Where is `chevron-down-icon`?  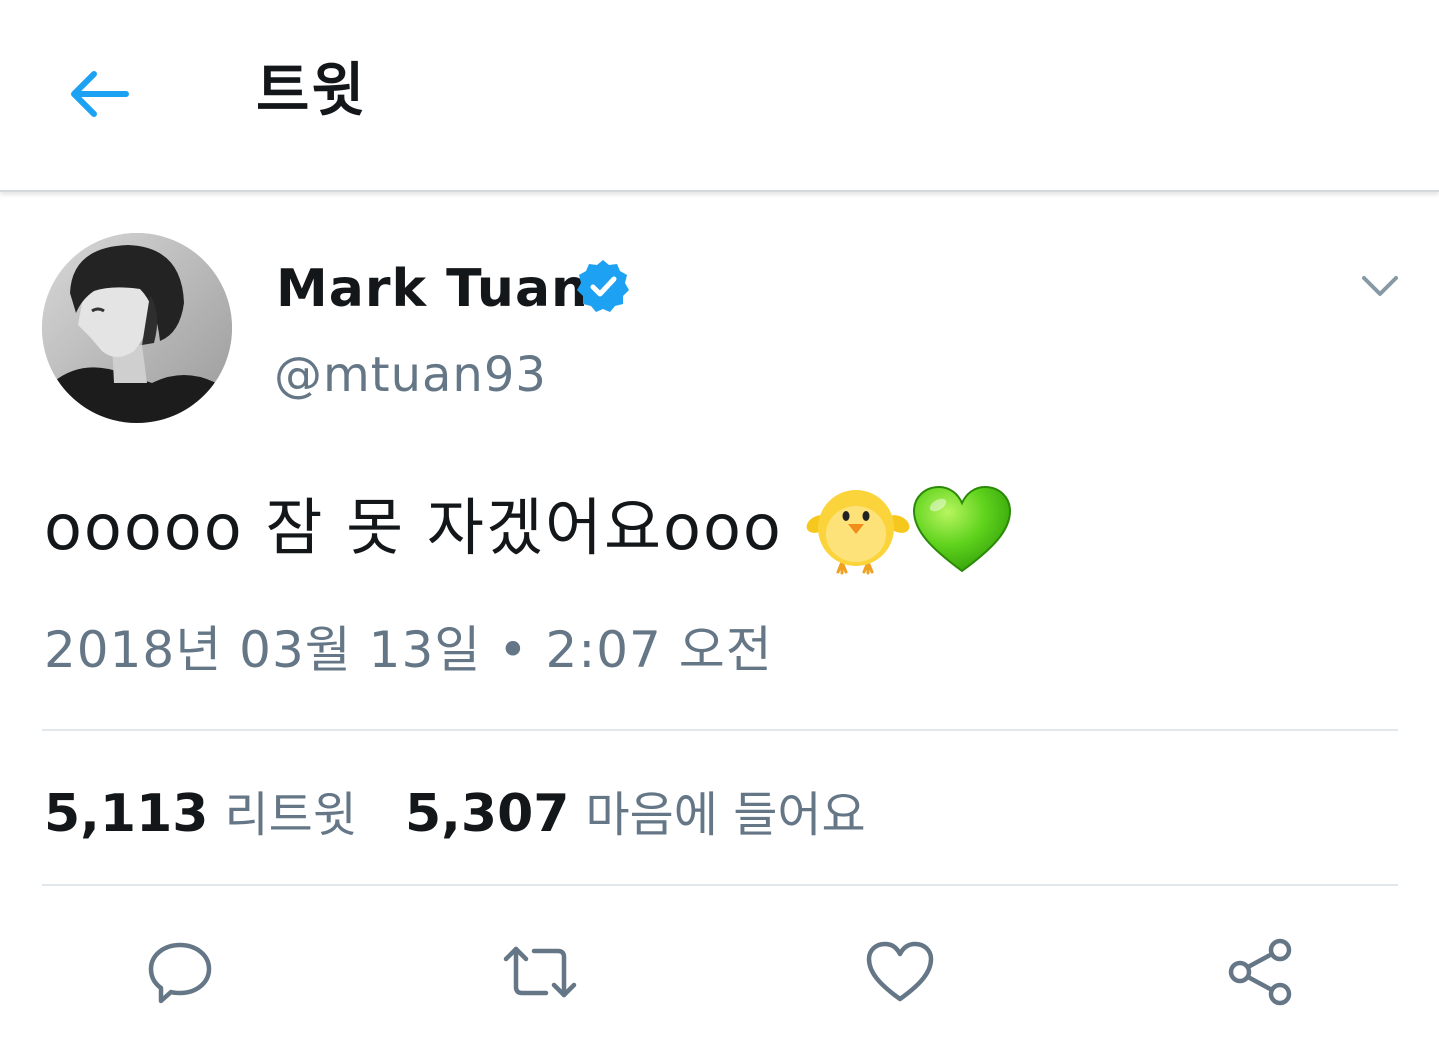
chevron-down-icon is located at coordinates (1380, 286).